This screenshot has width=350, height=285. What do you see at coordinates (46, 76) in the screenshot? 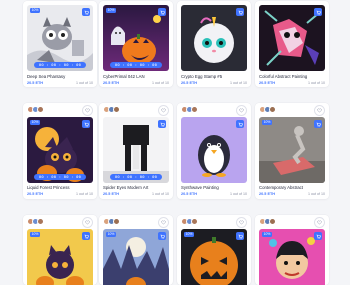
I see `nft-title: Deep Sea Phantasy` at bounding box center [46, 76].